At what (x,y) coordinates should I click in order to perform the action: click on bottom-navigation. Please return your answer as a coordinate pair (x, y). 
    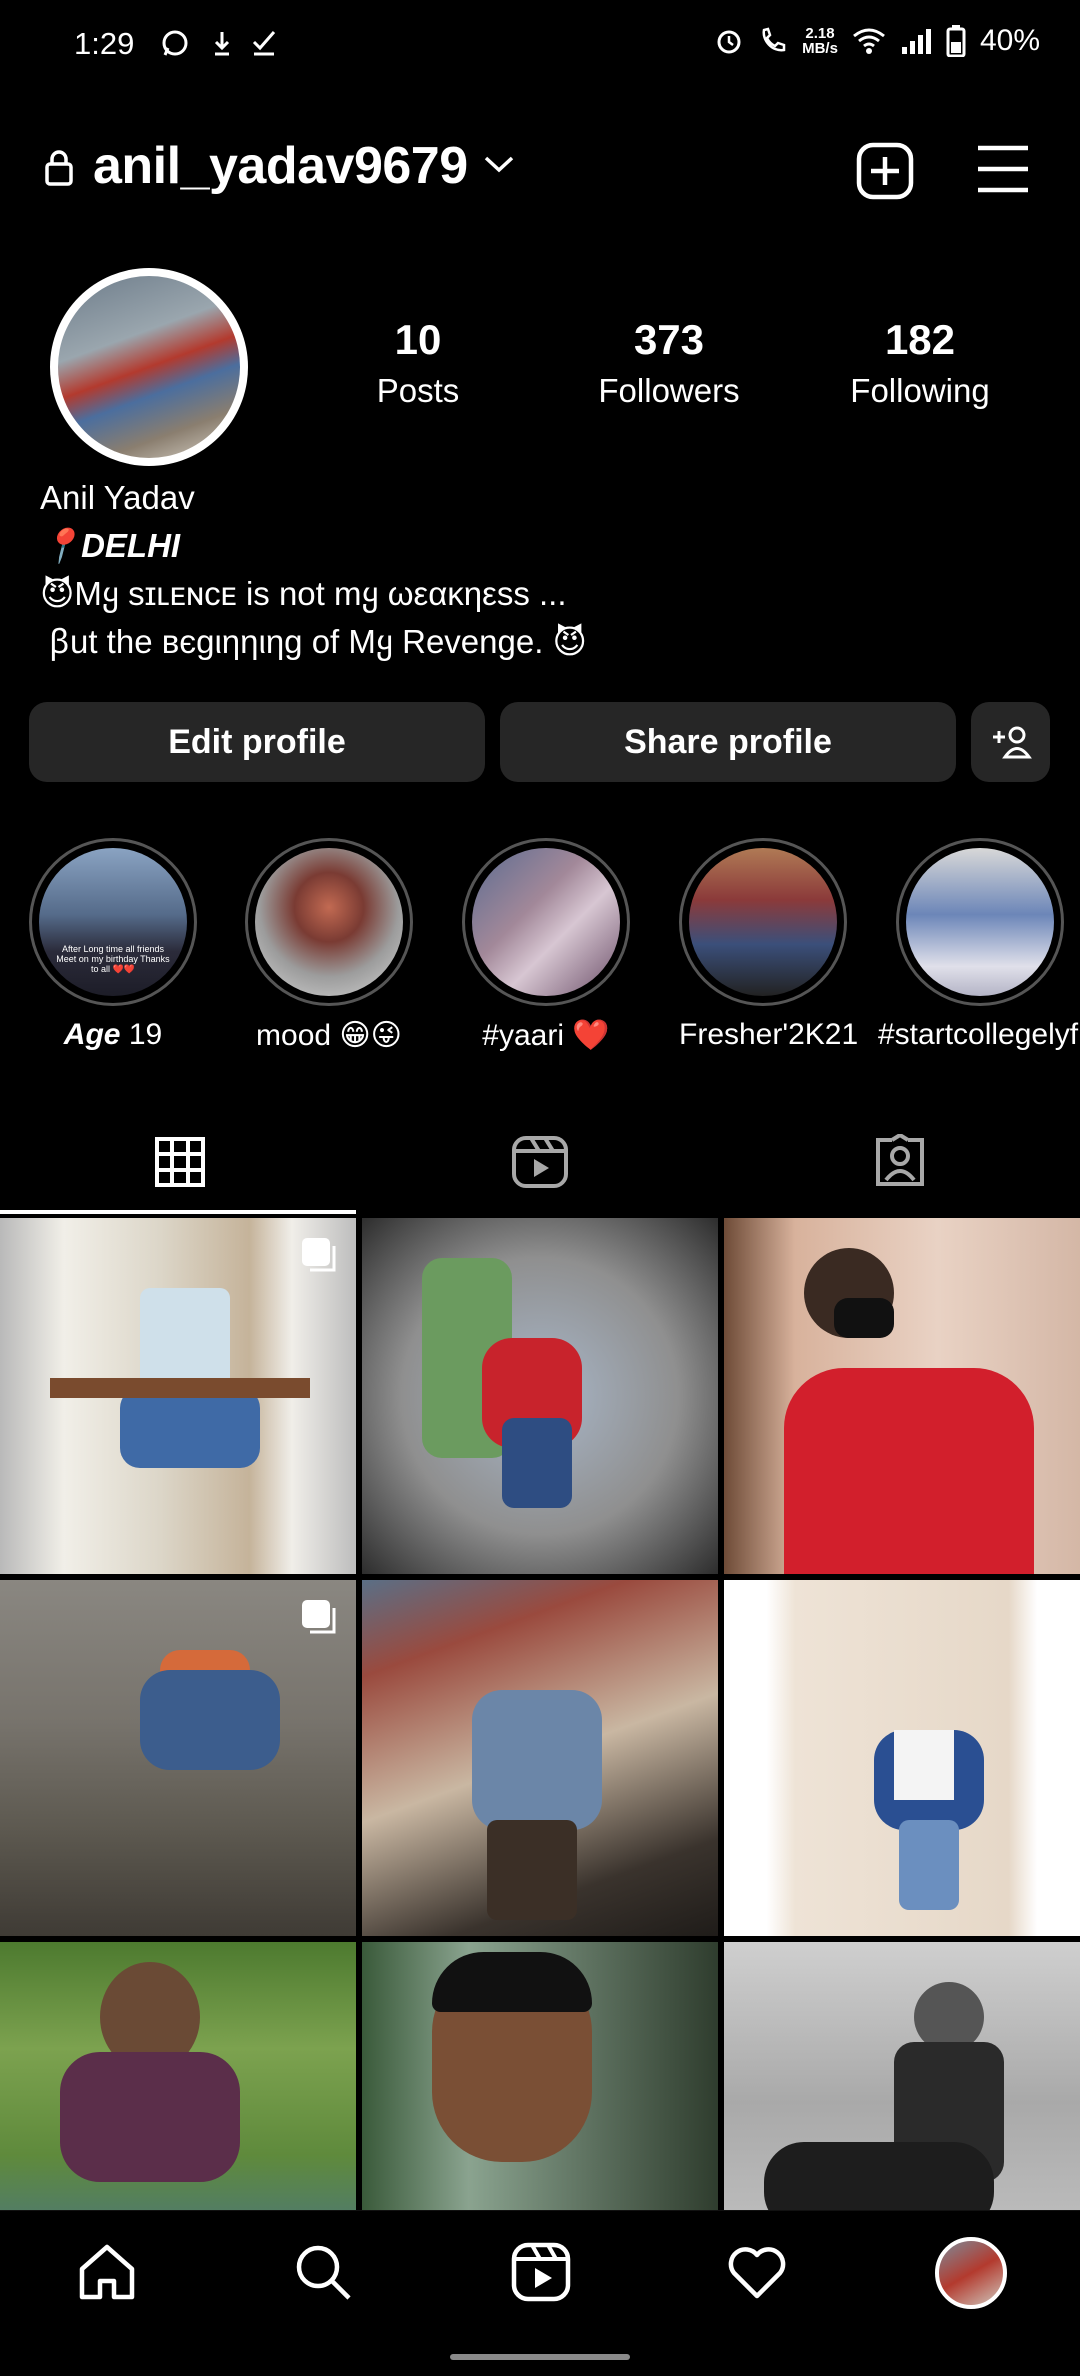
    Looking at the image, I should click on (540, 2275).